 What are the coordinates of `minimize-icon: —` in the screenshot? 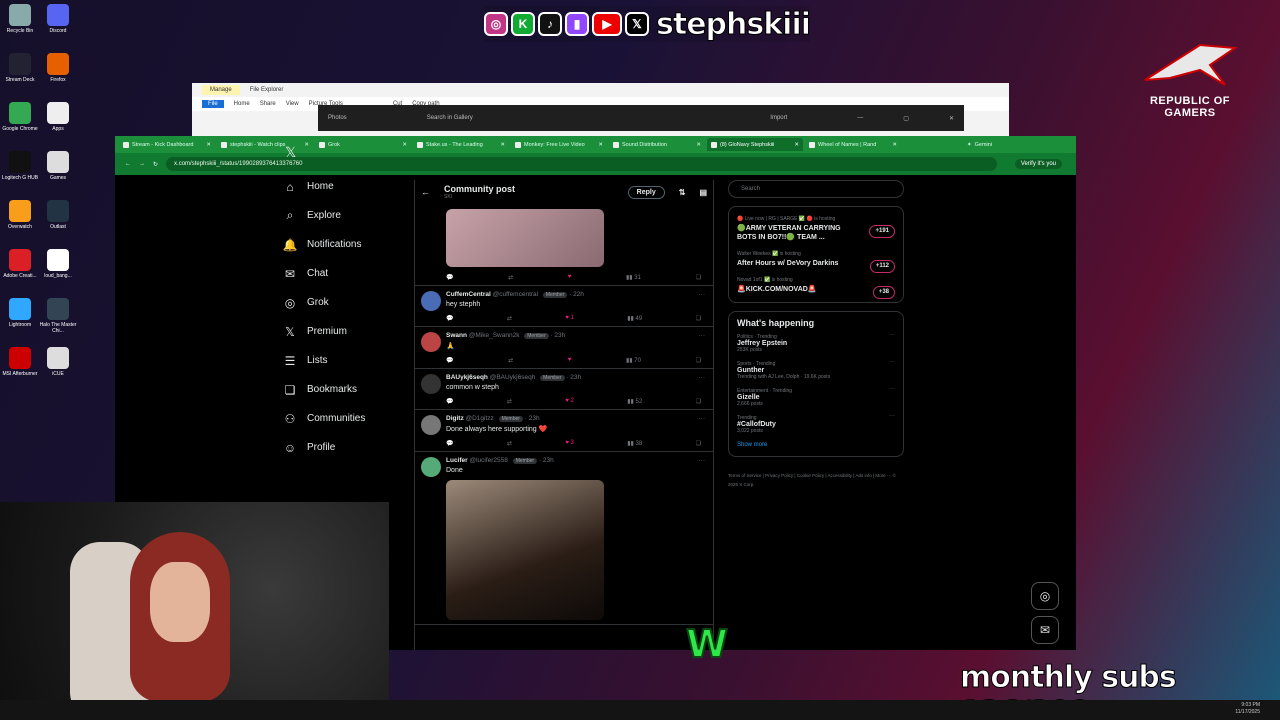 It's located at (860, 118).